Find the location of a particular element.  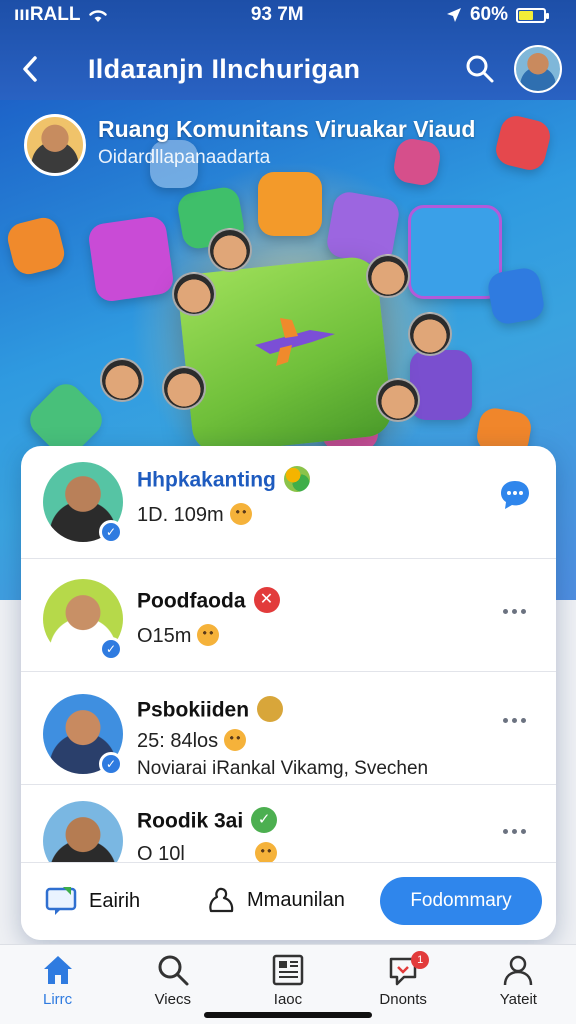

nav-home: Lirrc is located at coordinates (58, 980).